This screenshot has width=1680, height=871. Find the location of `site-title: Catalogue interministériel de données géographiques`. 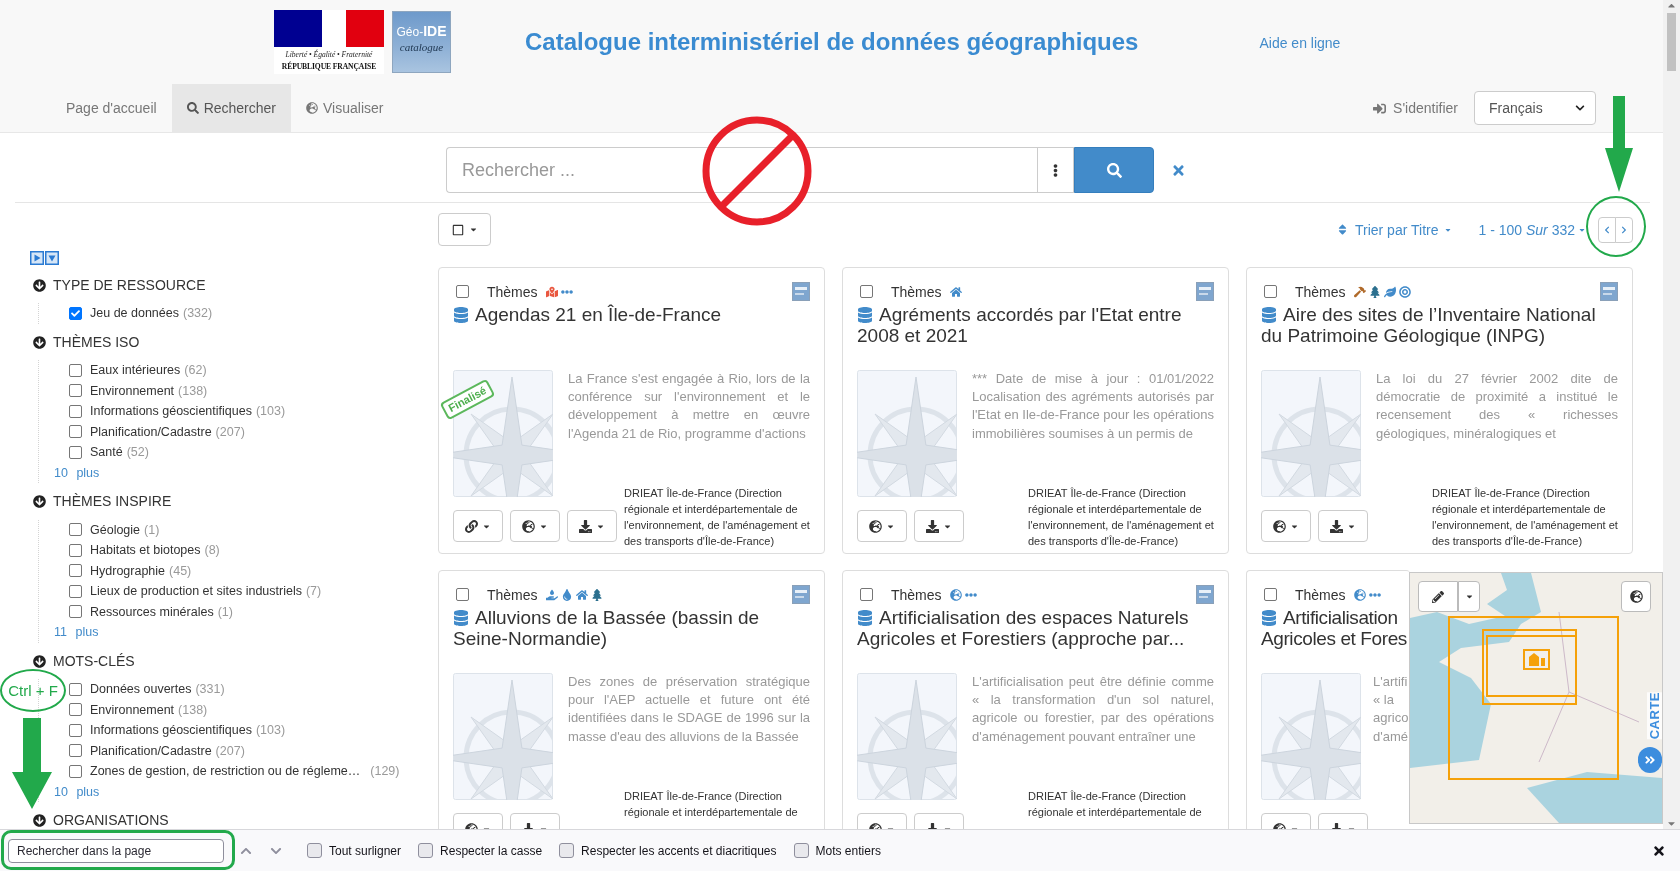

site-title: Catalogue interministériel de données géographiques is located at coordinates (832, 42).